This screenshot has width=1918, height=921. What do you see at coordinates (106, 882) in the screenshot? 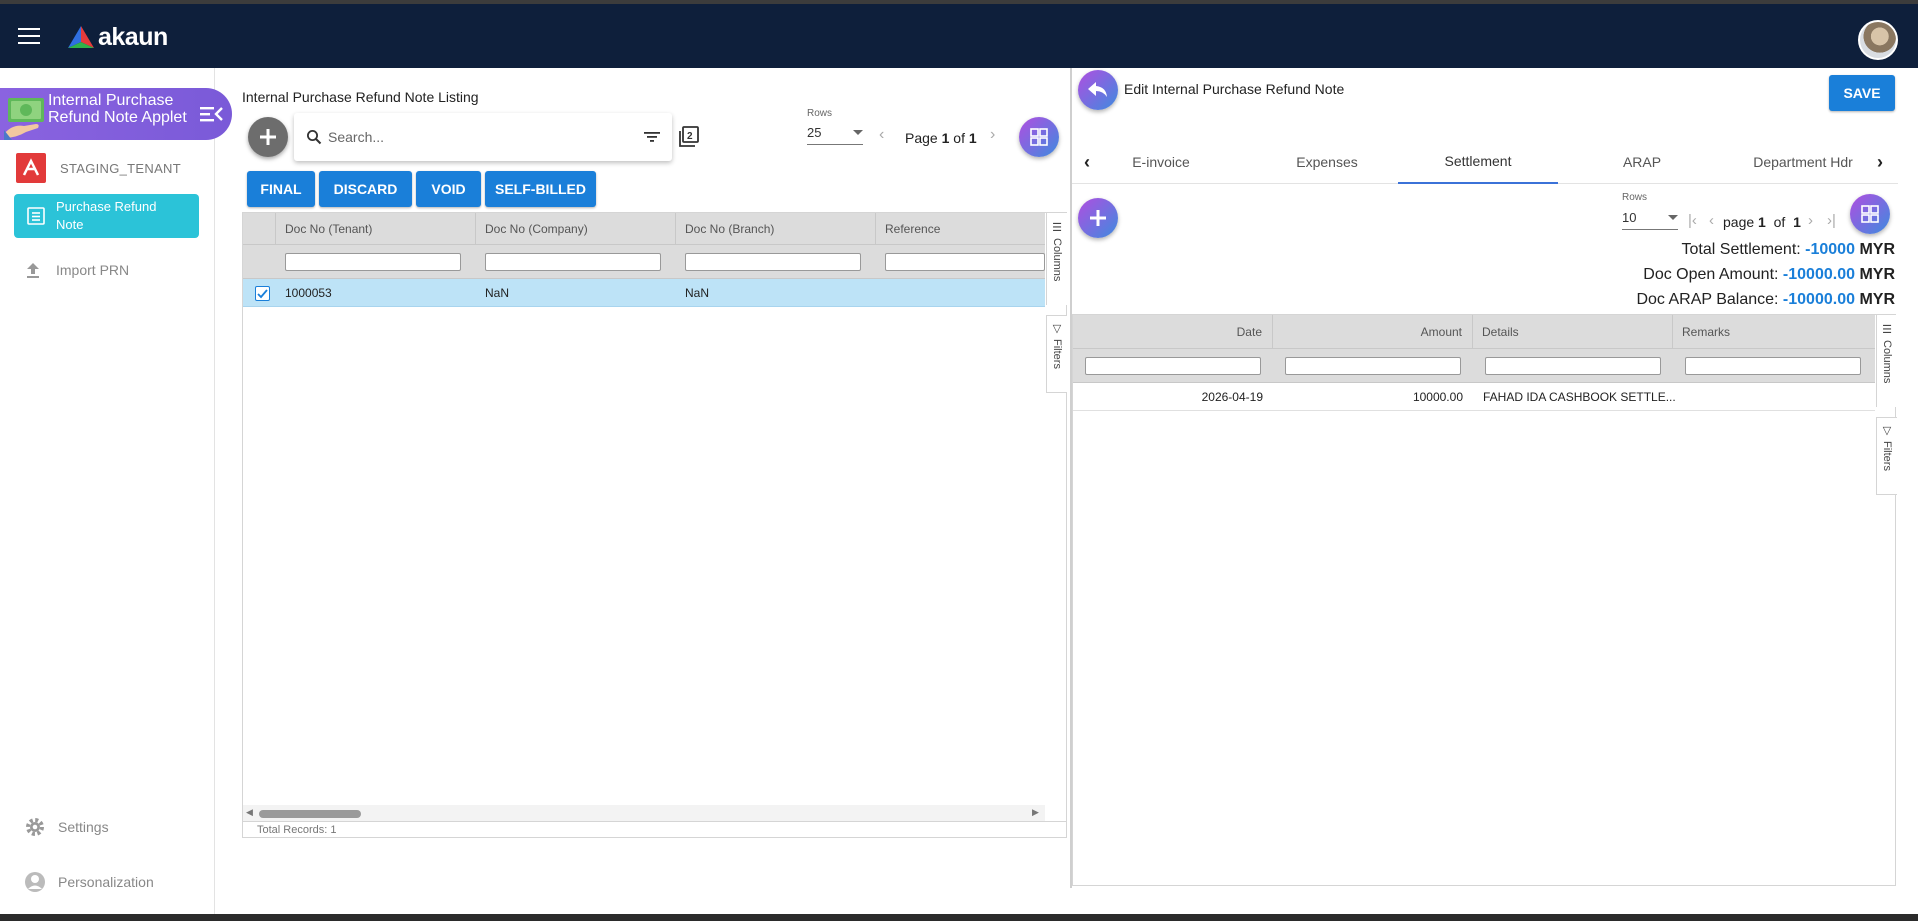
I see `sidebar-item-label: Personalization` at bounding box center [106, 882].